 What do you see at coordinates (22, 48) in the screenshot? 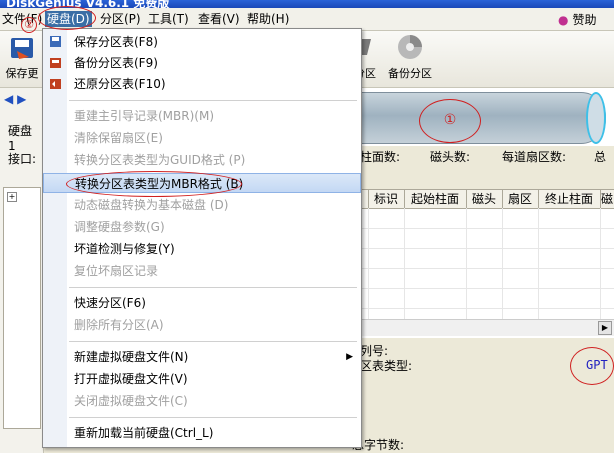
I see `save-icon` at bounding box center [22, 48].